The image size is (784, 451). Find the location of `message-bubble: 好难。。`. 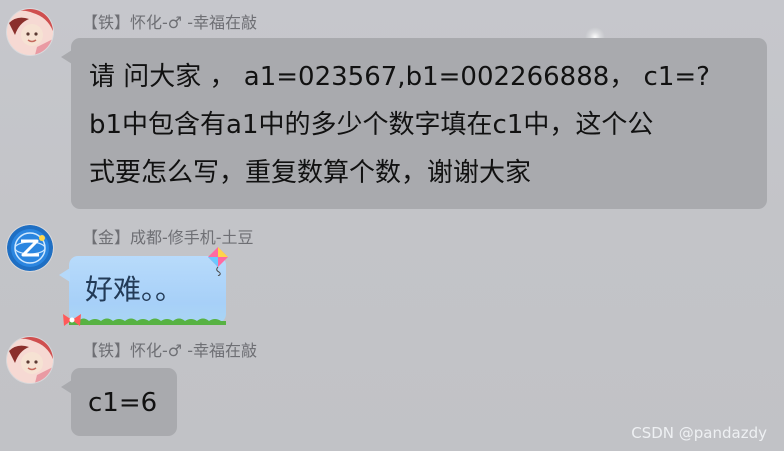

message-bubble: 好难。。 is located at coordinates (143, 286).